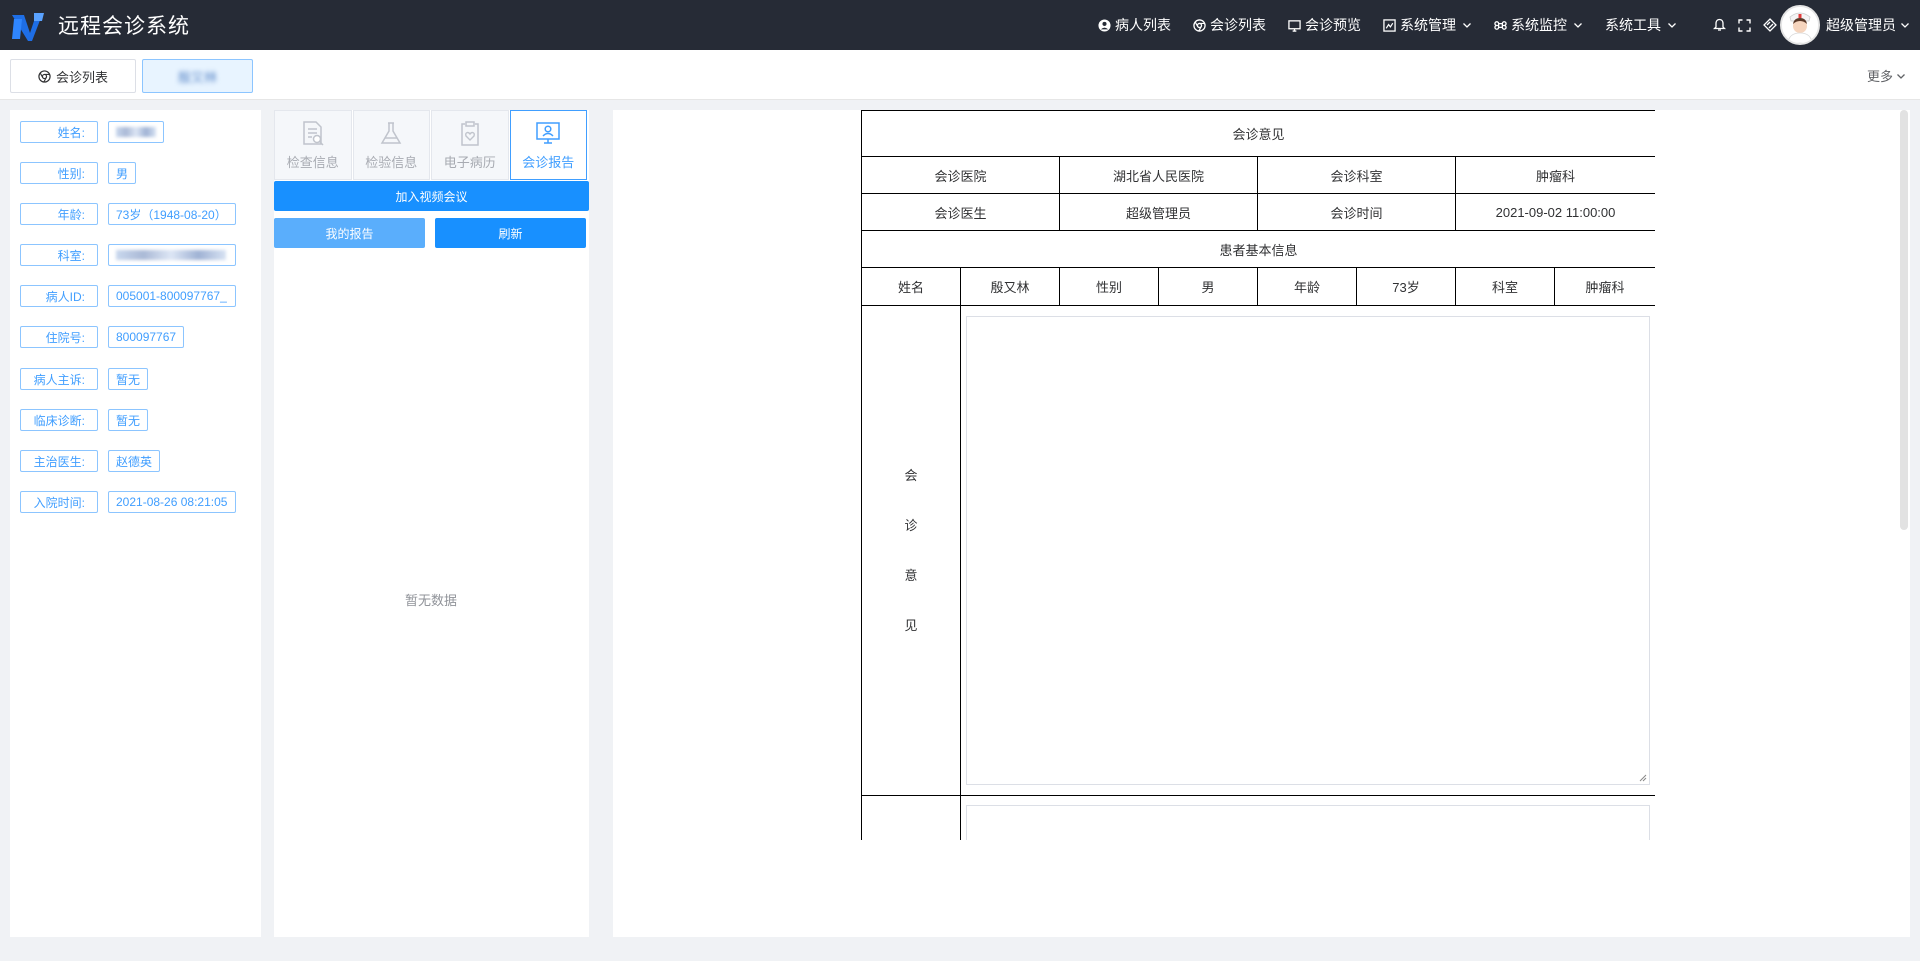 Image resolution: width=1920 pixels, height=961 pixels. What do you see at coordinates (510, 233) in the screenshot?
I see `refresh-button: 刷新` at bounding box center [510, 233].